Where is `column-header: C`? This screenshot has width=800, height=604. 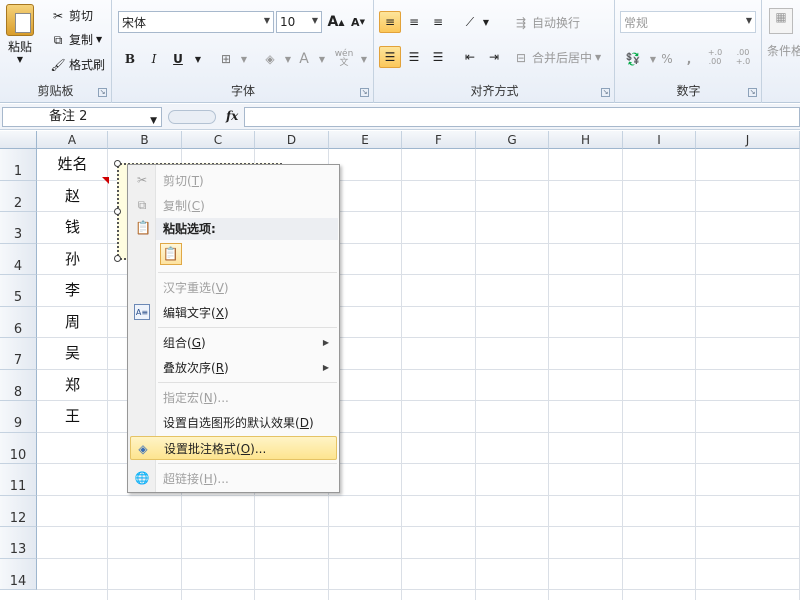 column-header: C is located at coordinates (218, 140).